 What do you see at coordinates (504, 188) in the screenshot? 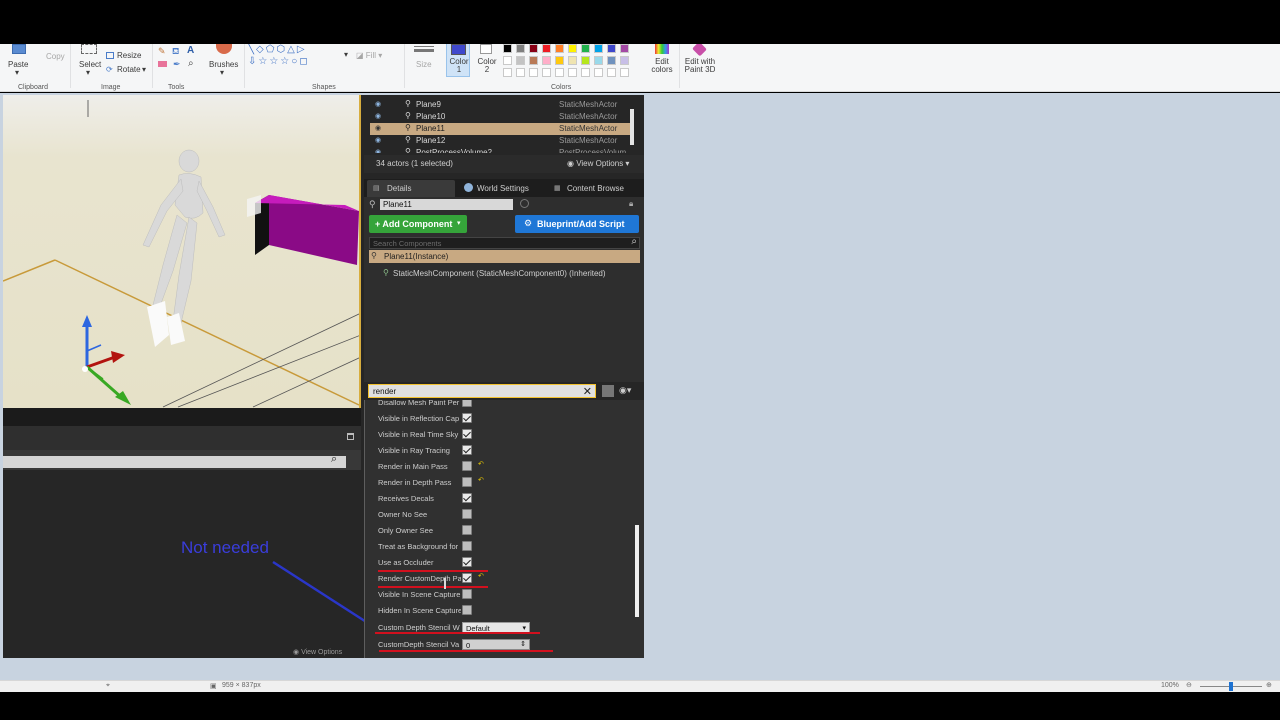
I see `tab-world-settings: World Settings` at bounding box center [504, 188].